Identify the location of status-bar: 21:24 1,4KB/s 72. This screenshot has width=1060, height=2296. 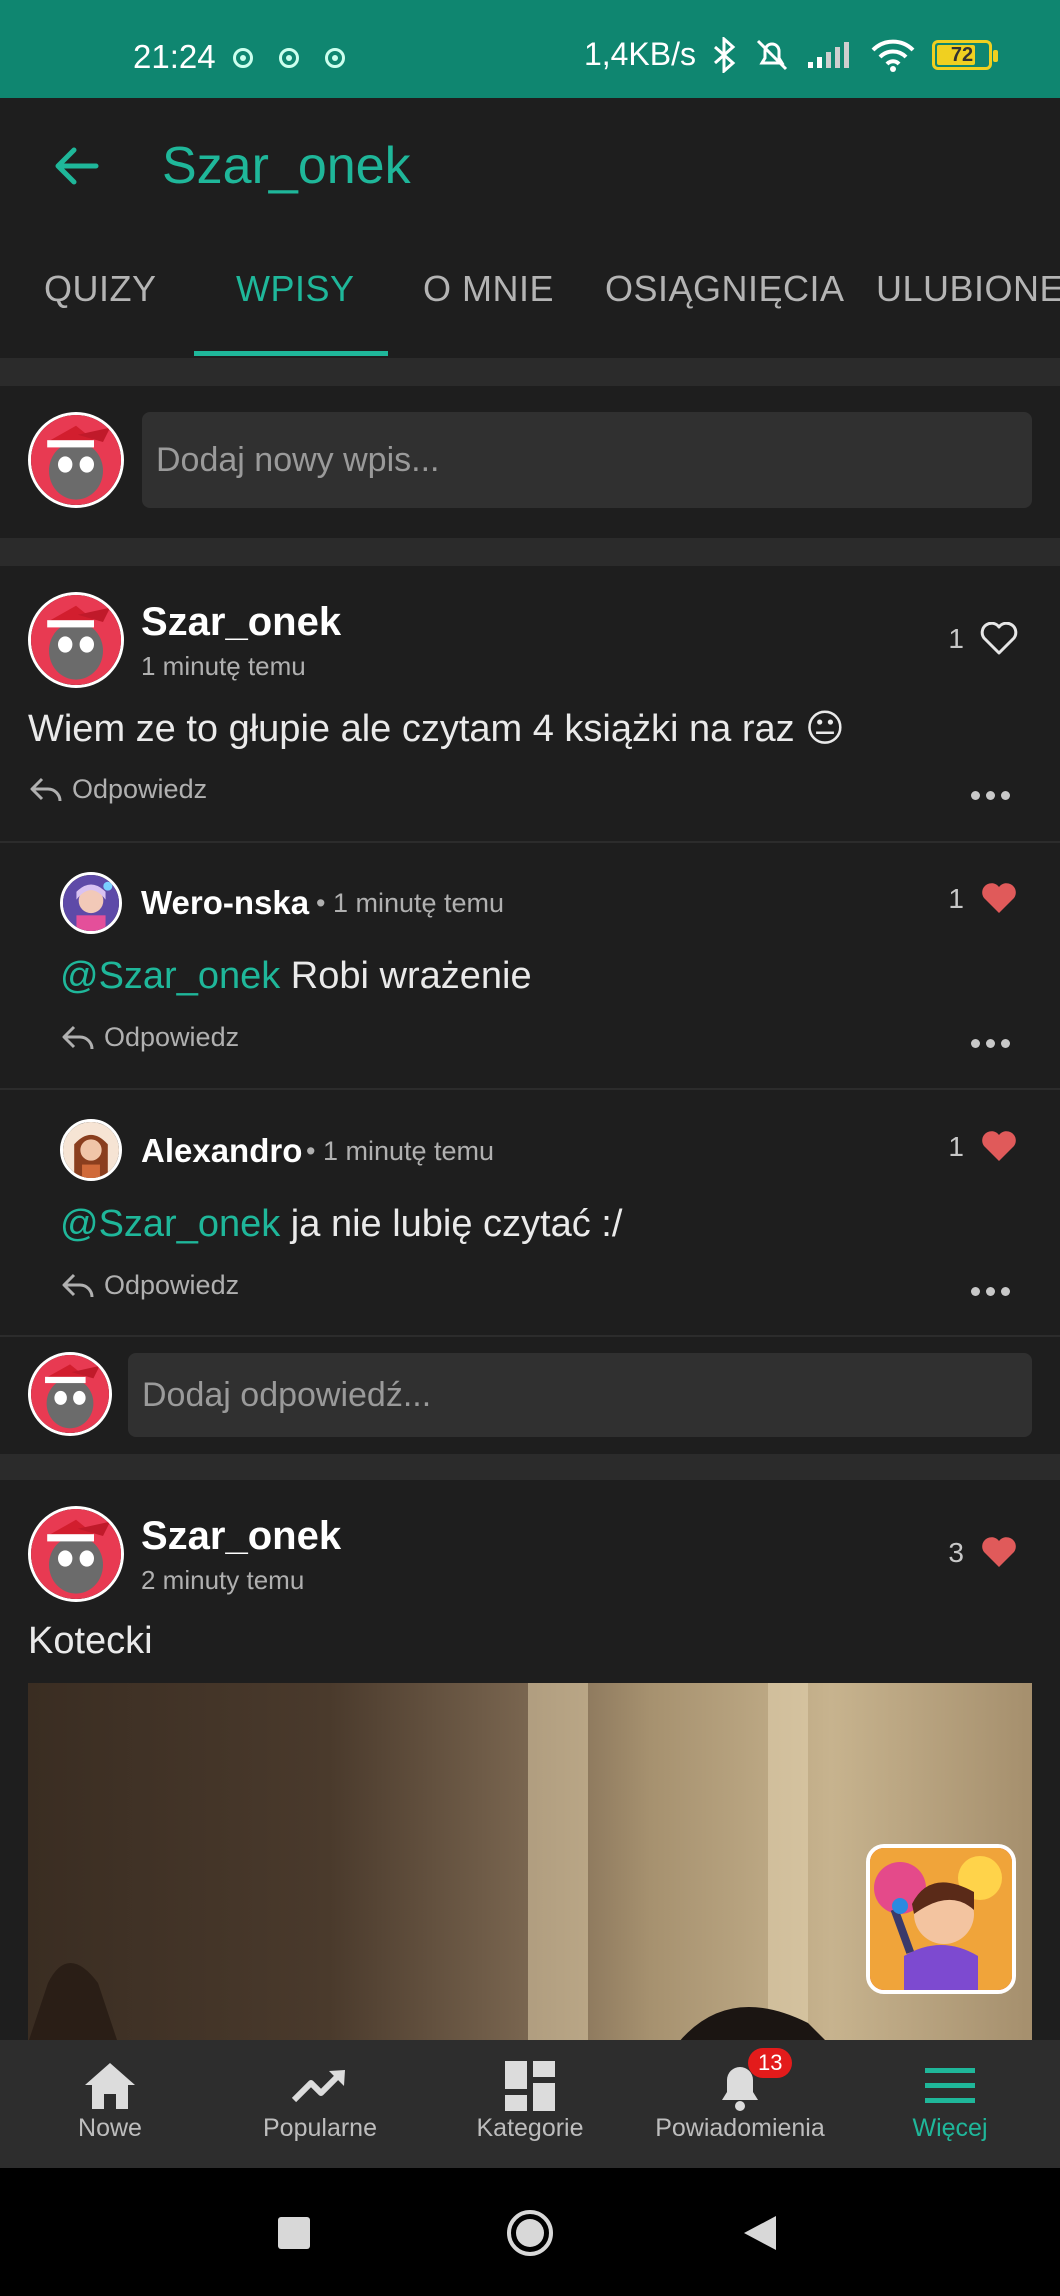
(530, 49).